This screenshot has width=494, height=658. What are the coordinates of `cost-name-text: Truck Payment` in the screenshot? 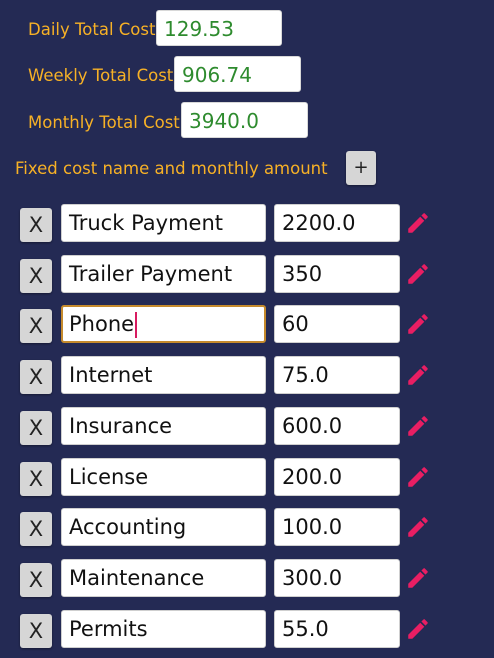 It's located at (146, 223).